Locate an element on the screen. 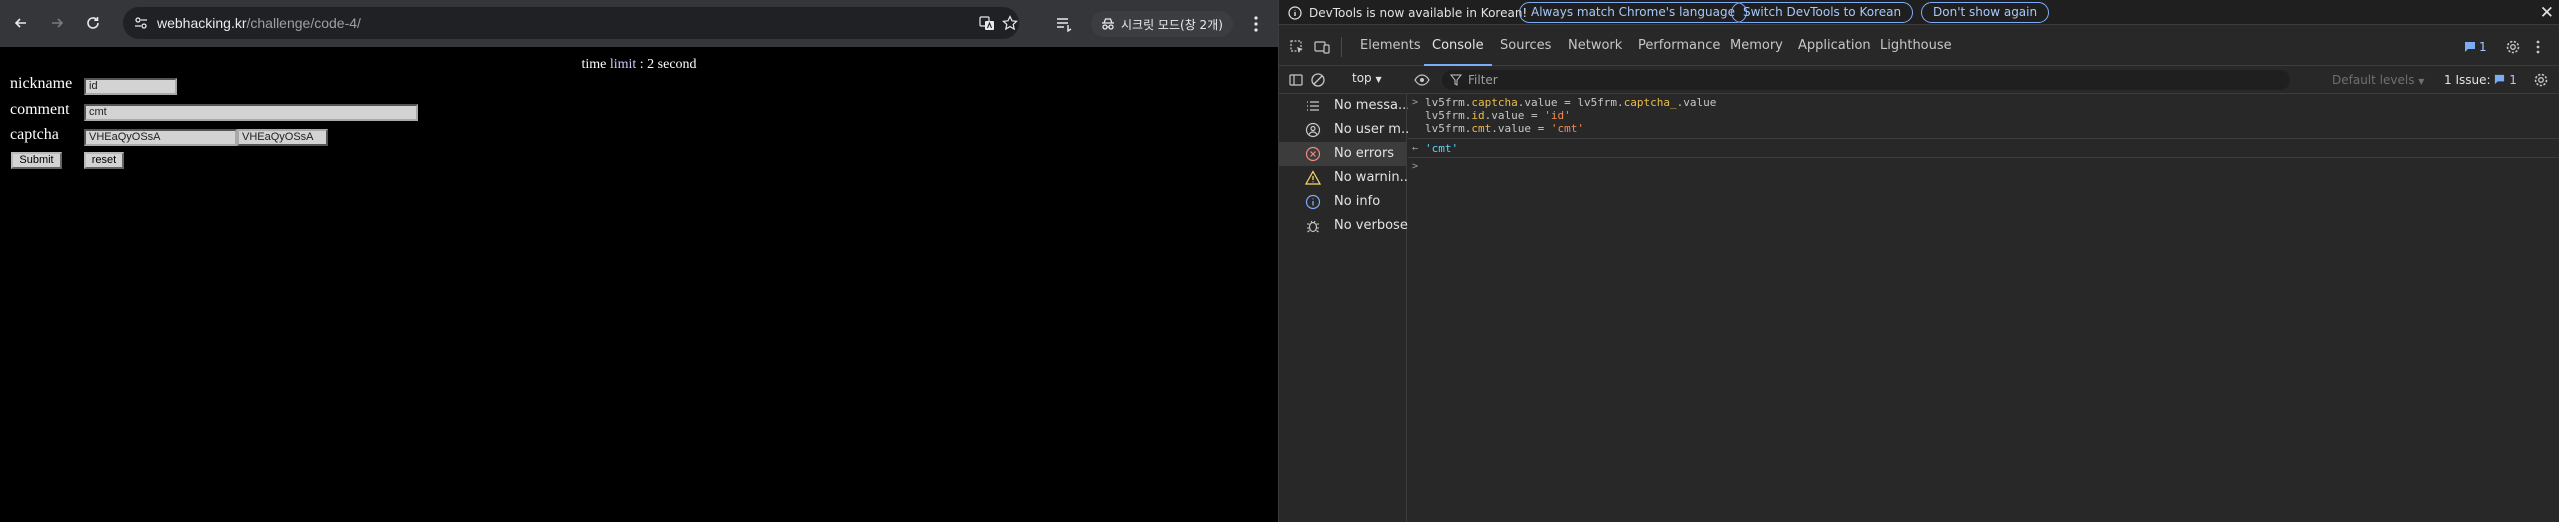 The image size is (2559, 522). media-queue-icon is located at coordinates (1064, 24).